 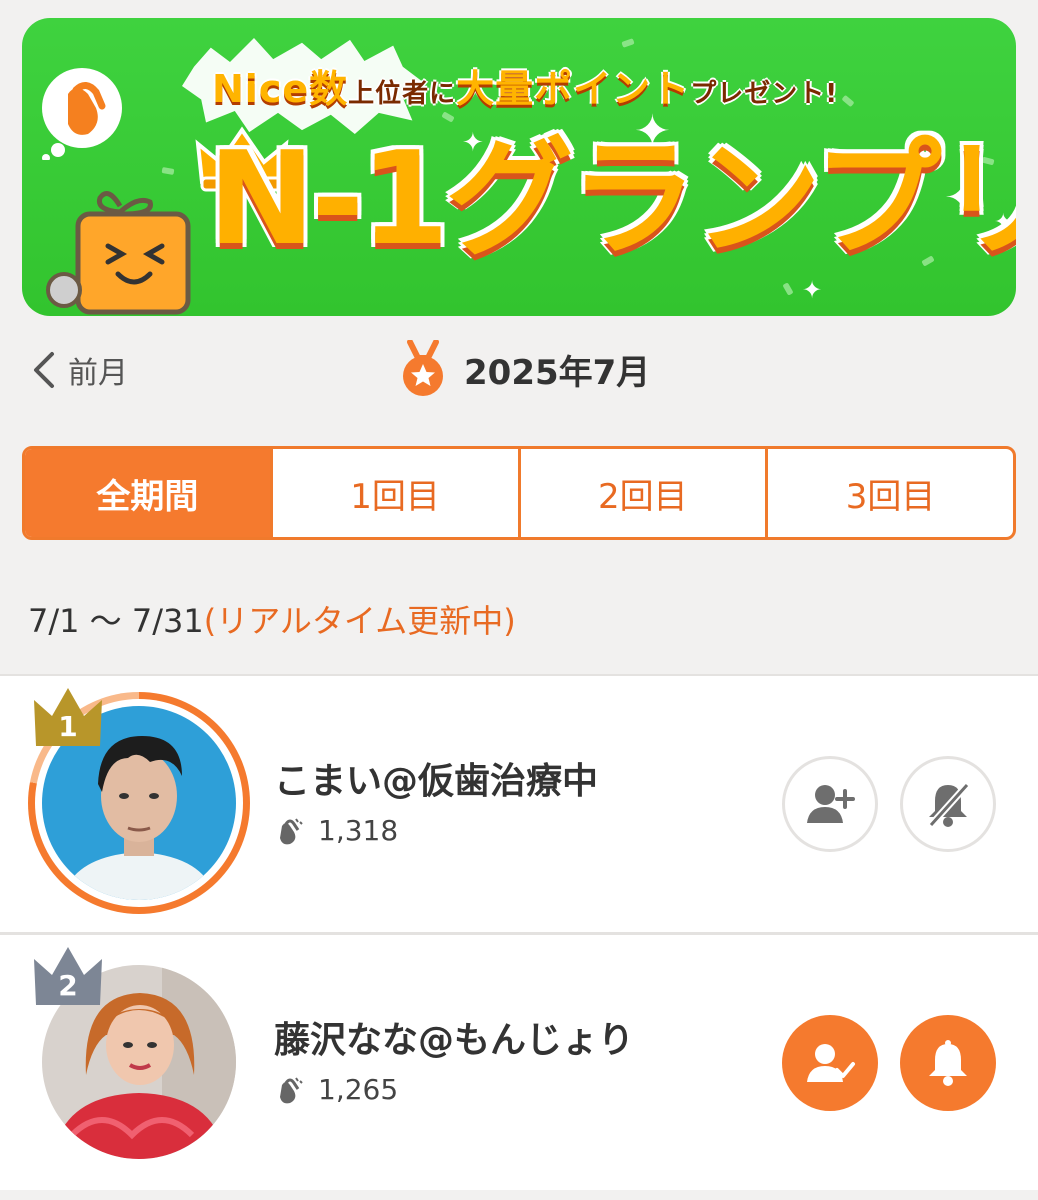 What do you see at coordinates (889, 493) in the screenshot?
I see `tab-round-3: 3回目` at bounding box center [889, 493].